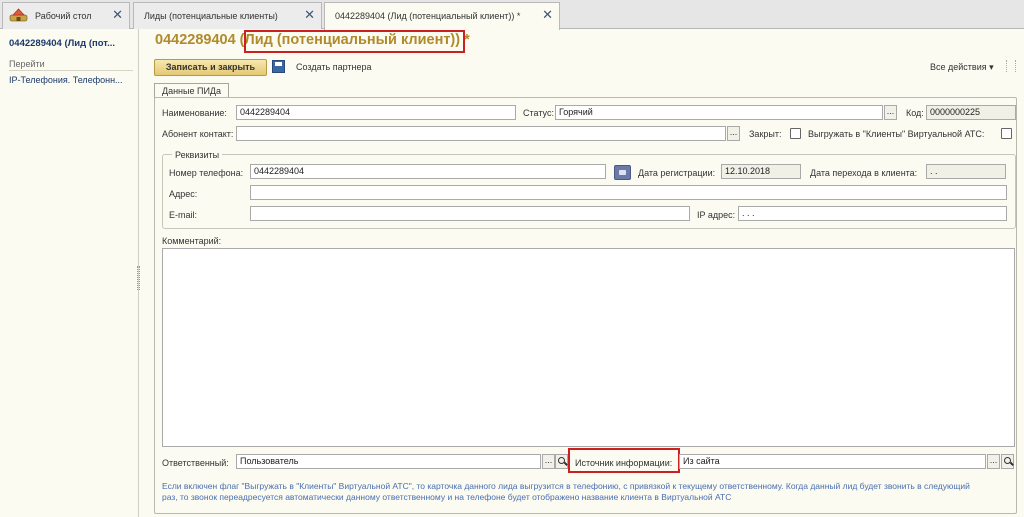  I want to click on tab-leads: Лиды (потенциальные клиенты) ✕, so click(227, 15).